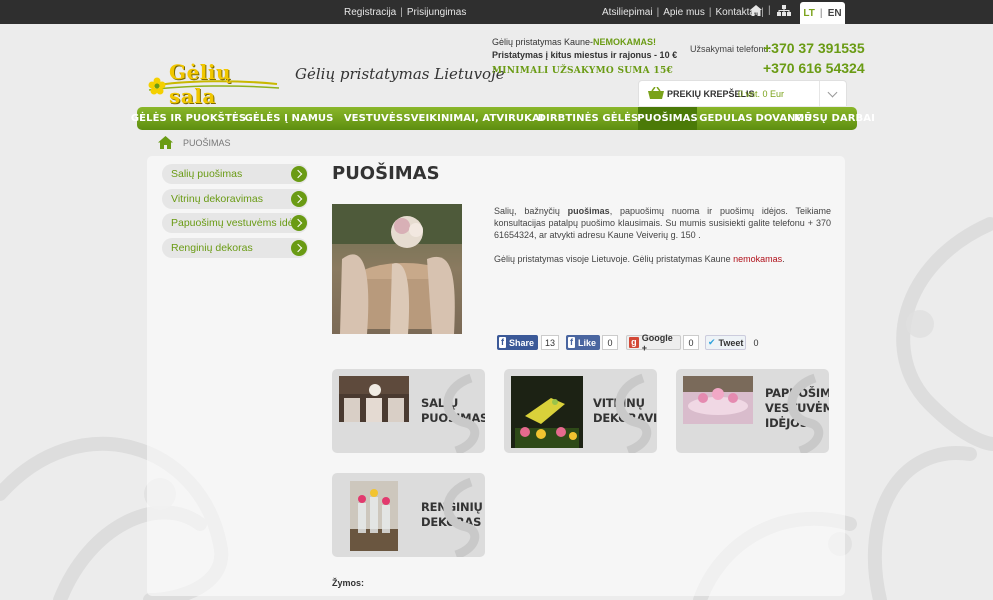 This screenshot has height=600, width=993. What do you see at coordinates (656, 93) in the screenshot?
I see `basket-icon` at bounding box center [656, 93].